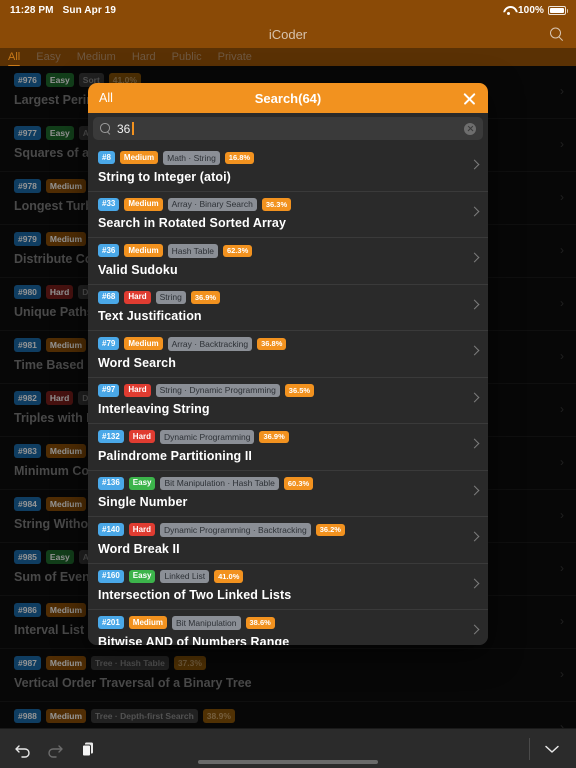 The image size is (576, 768). I want to click on clear-search-icon, so click(470, 128).